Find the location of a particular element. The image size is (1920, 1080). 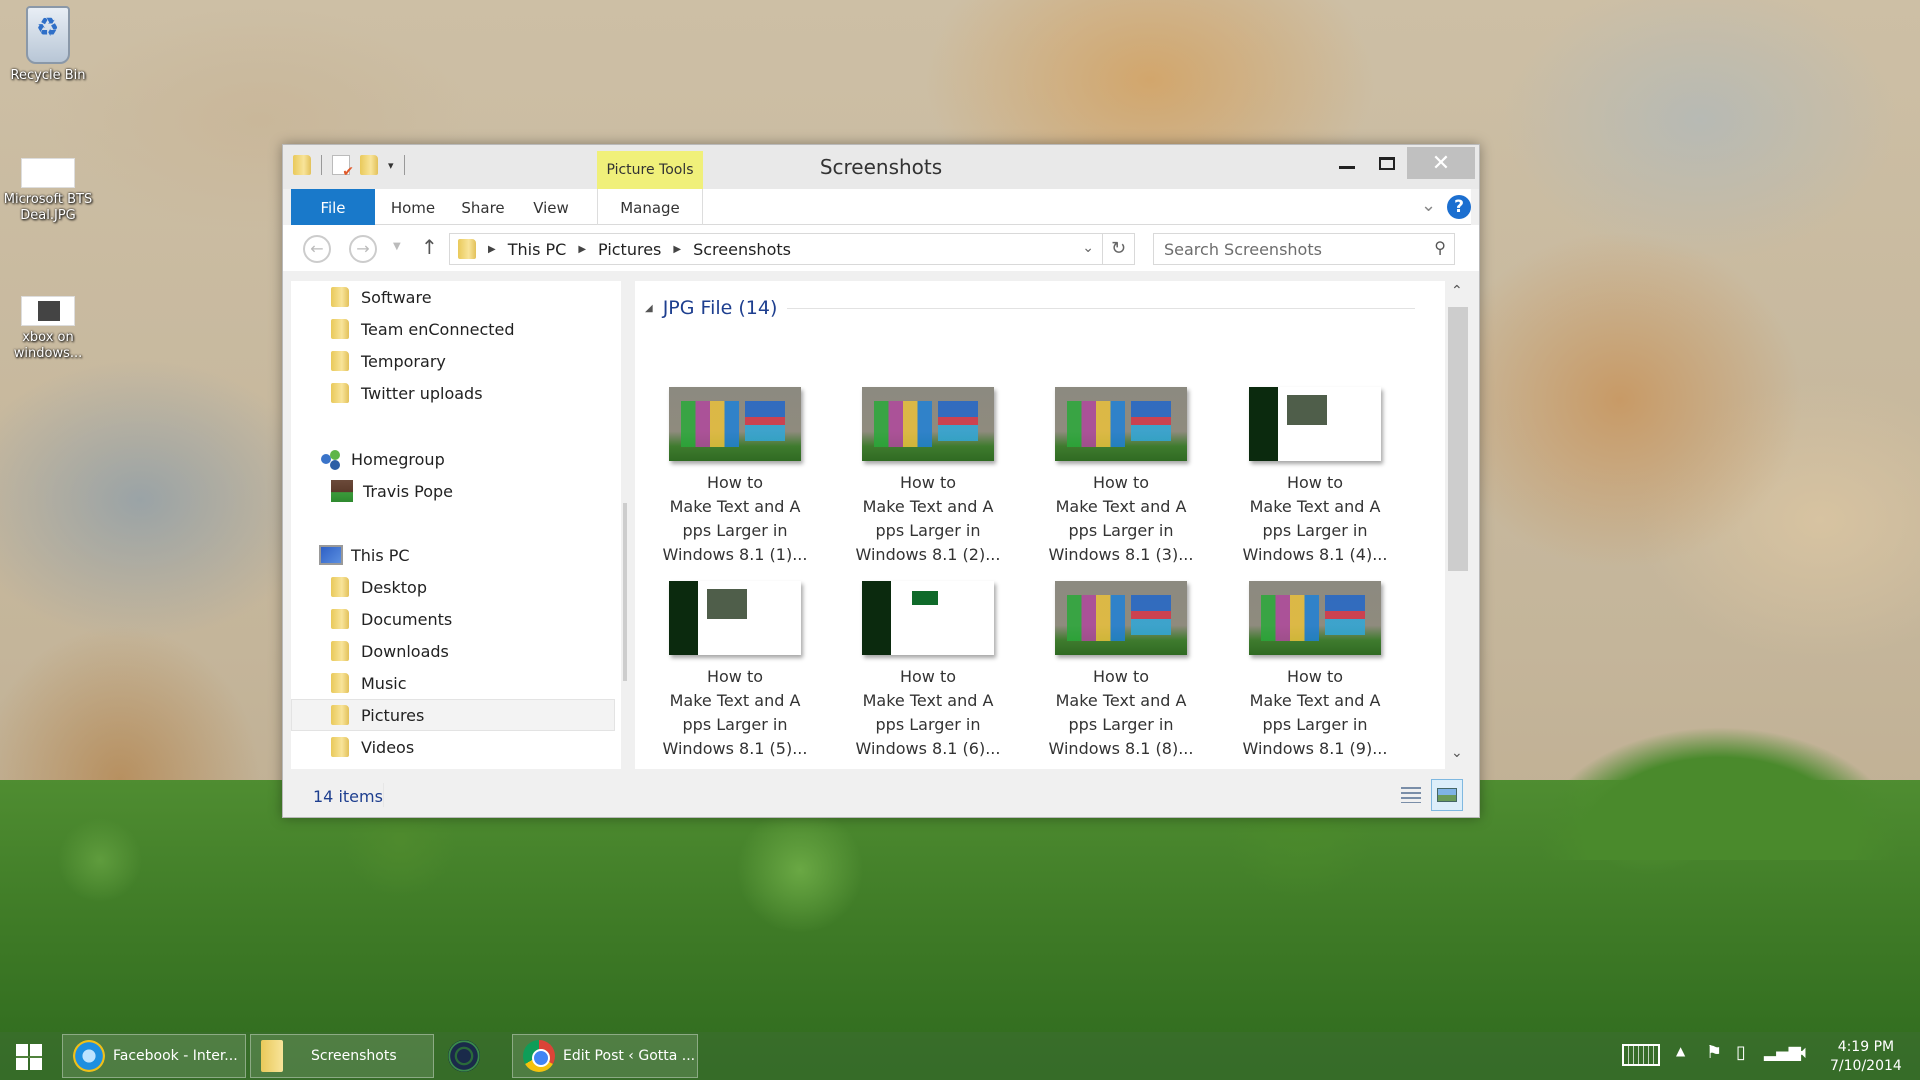

desktop-folder-icon is located at coordinates (340, 587).